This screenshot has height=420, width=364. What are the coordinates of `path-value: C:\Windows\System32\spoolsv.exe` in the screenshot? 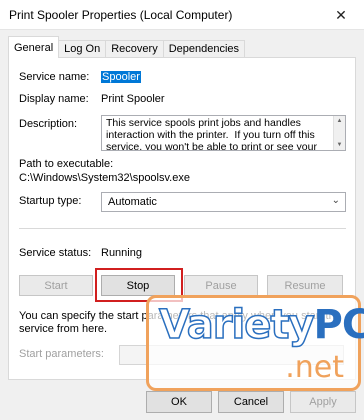 It's located at (104, 178).